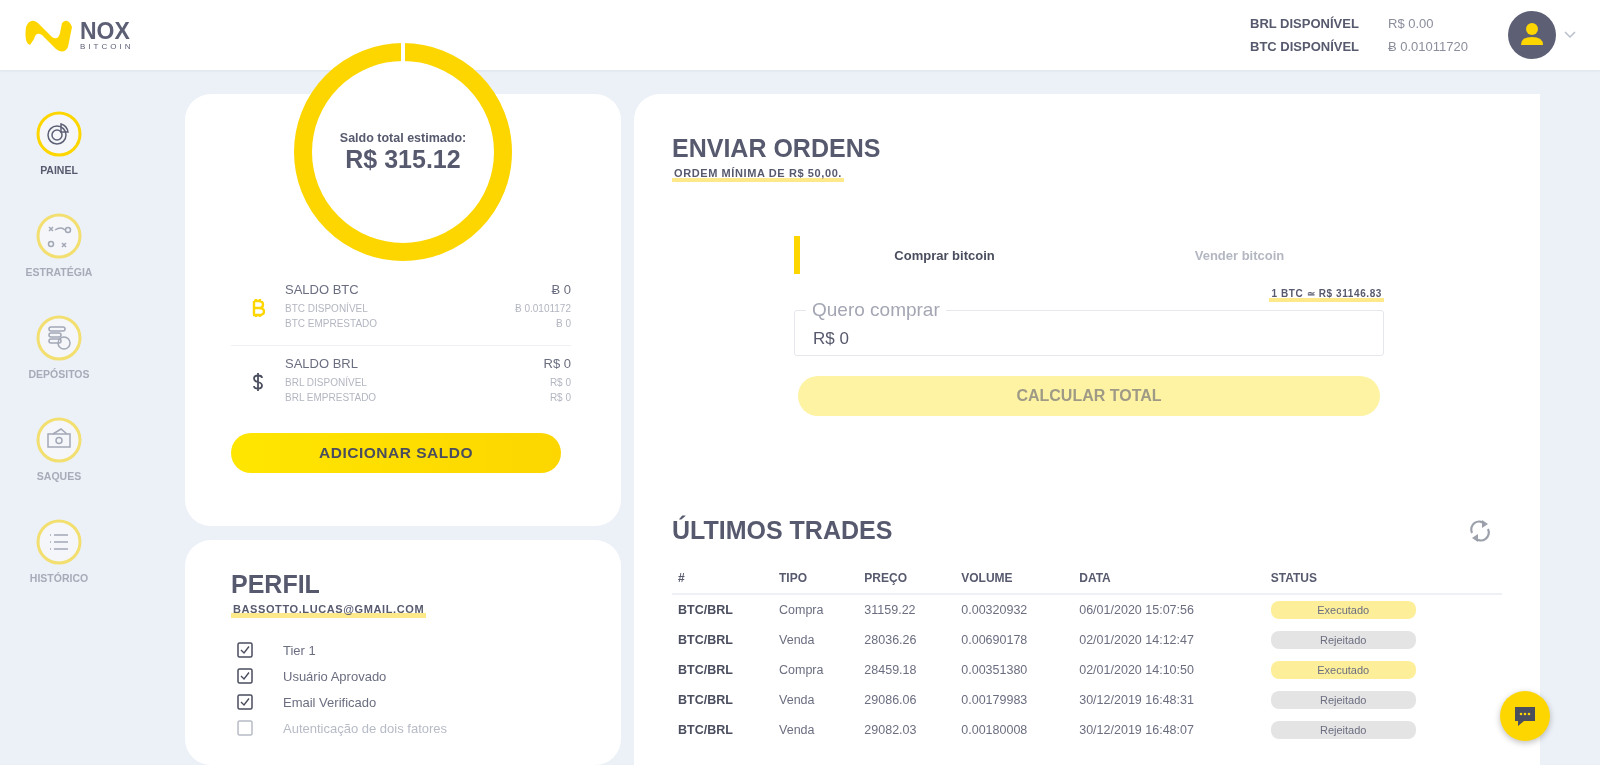  Describe the element at coordinates (403, 137) in the screenshot. I see `total-balance-label: Saldo total estimado:` at that location.